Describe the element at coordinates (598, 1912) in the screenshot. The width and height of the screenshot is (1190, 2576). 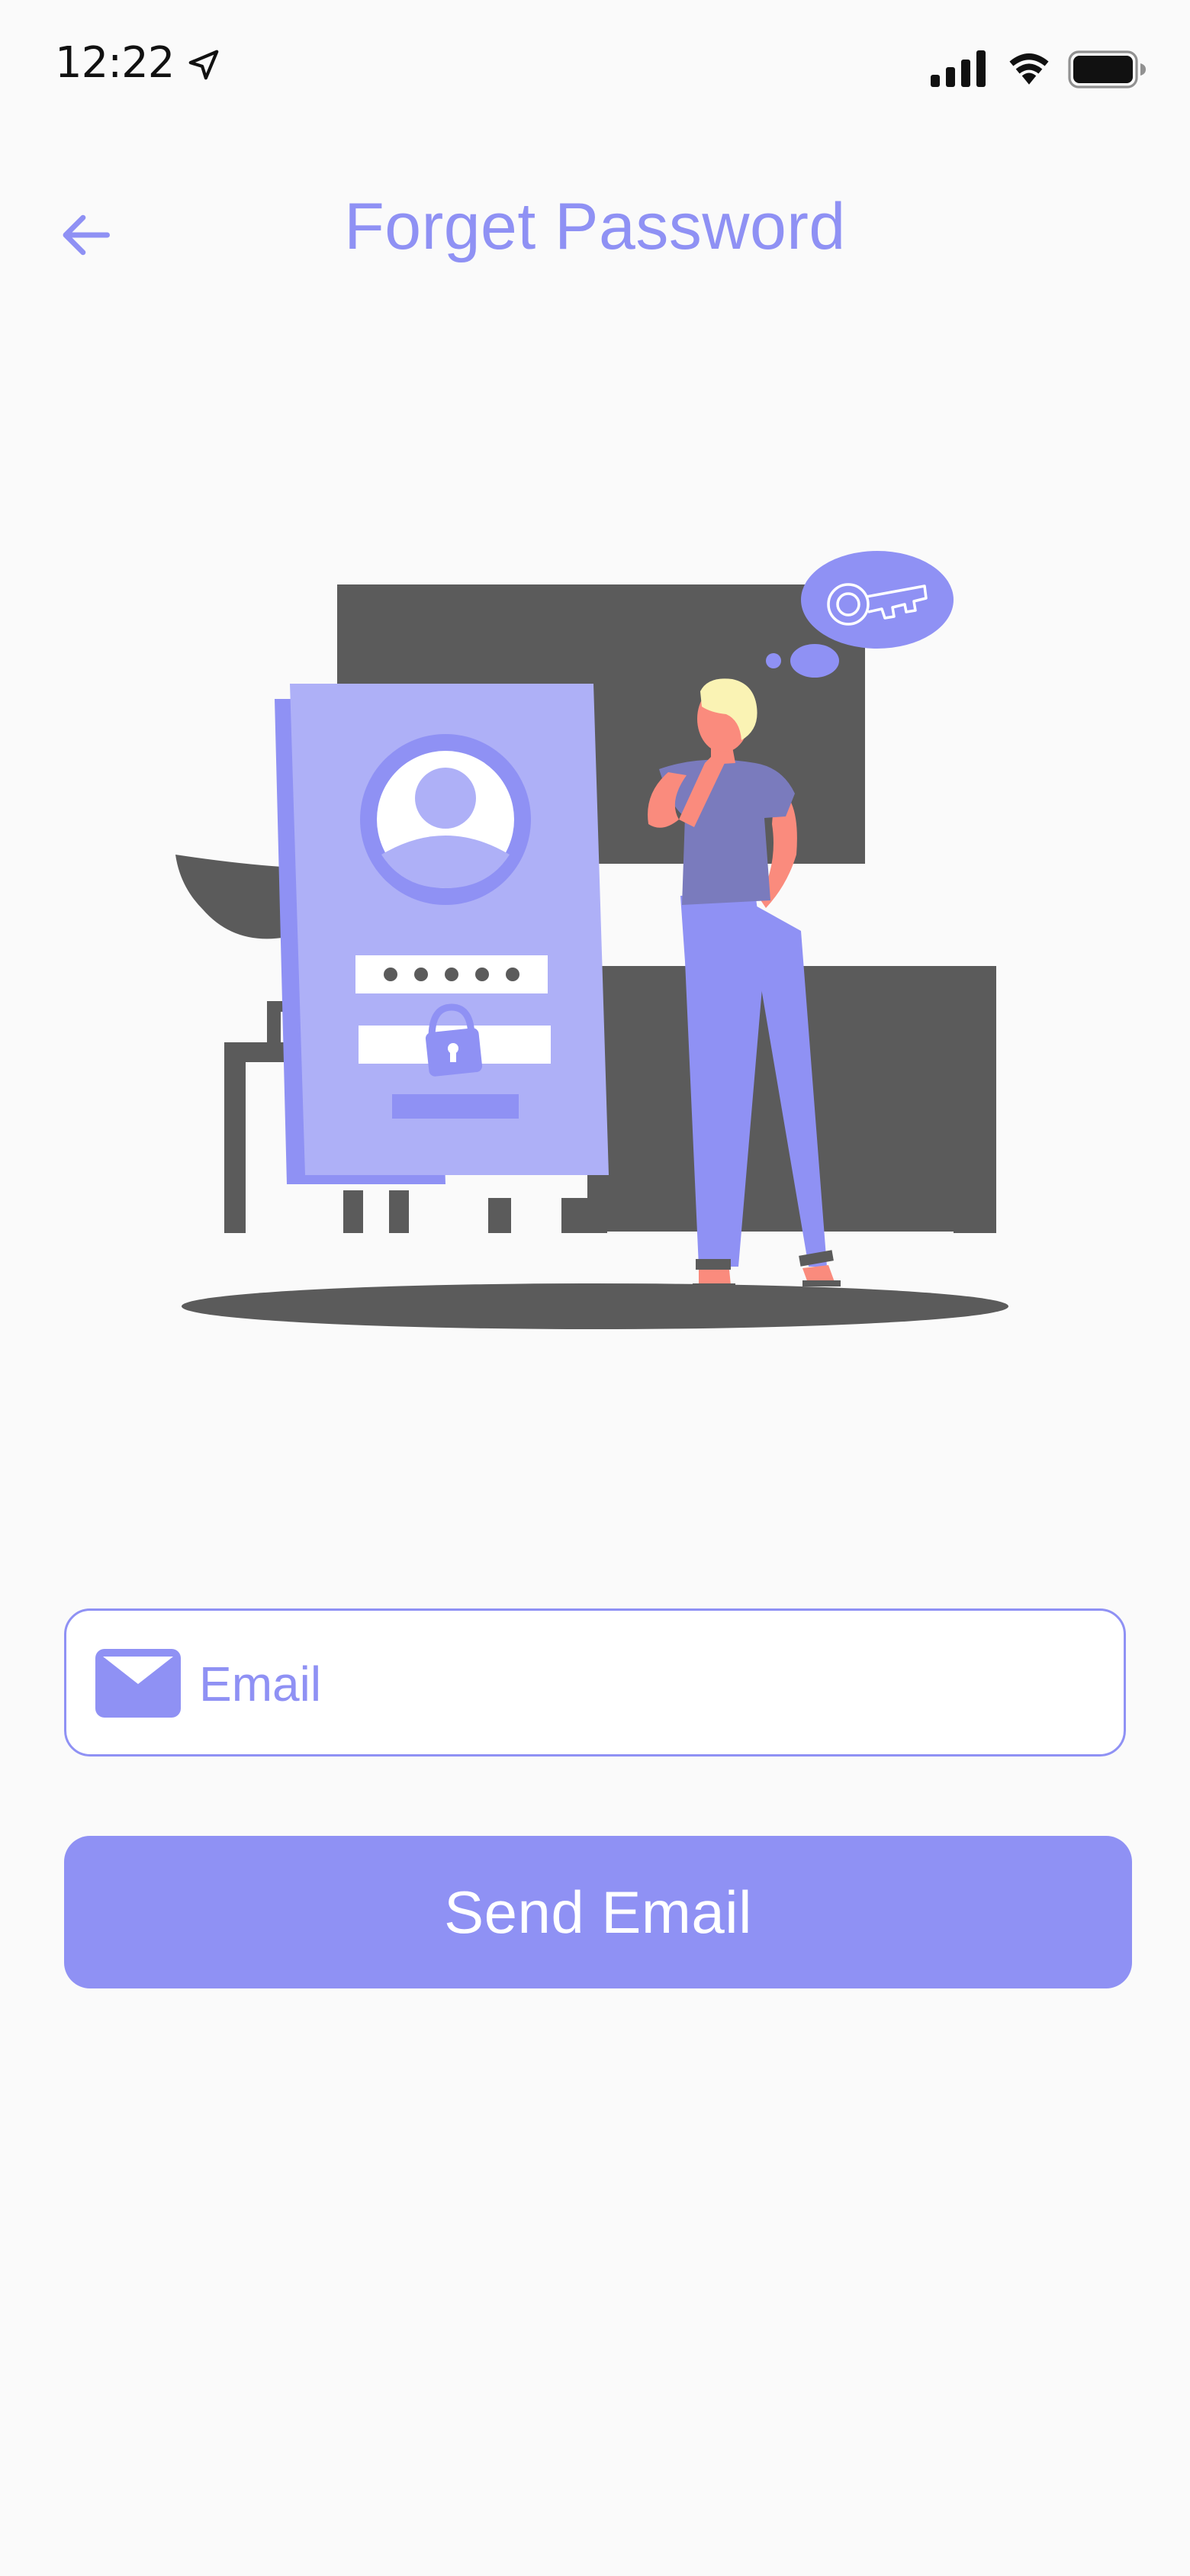
I see `send-email-button: Send Email` at that location.